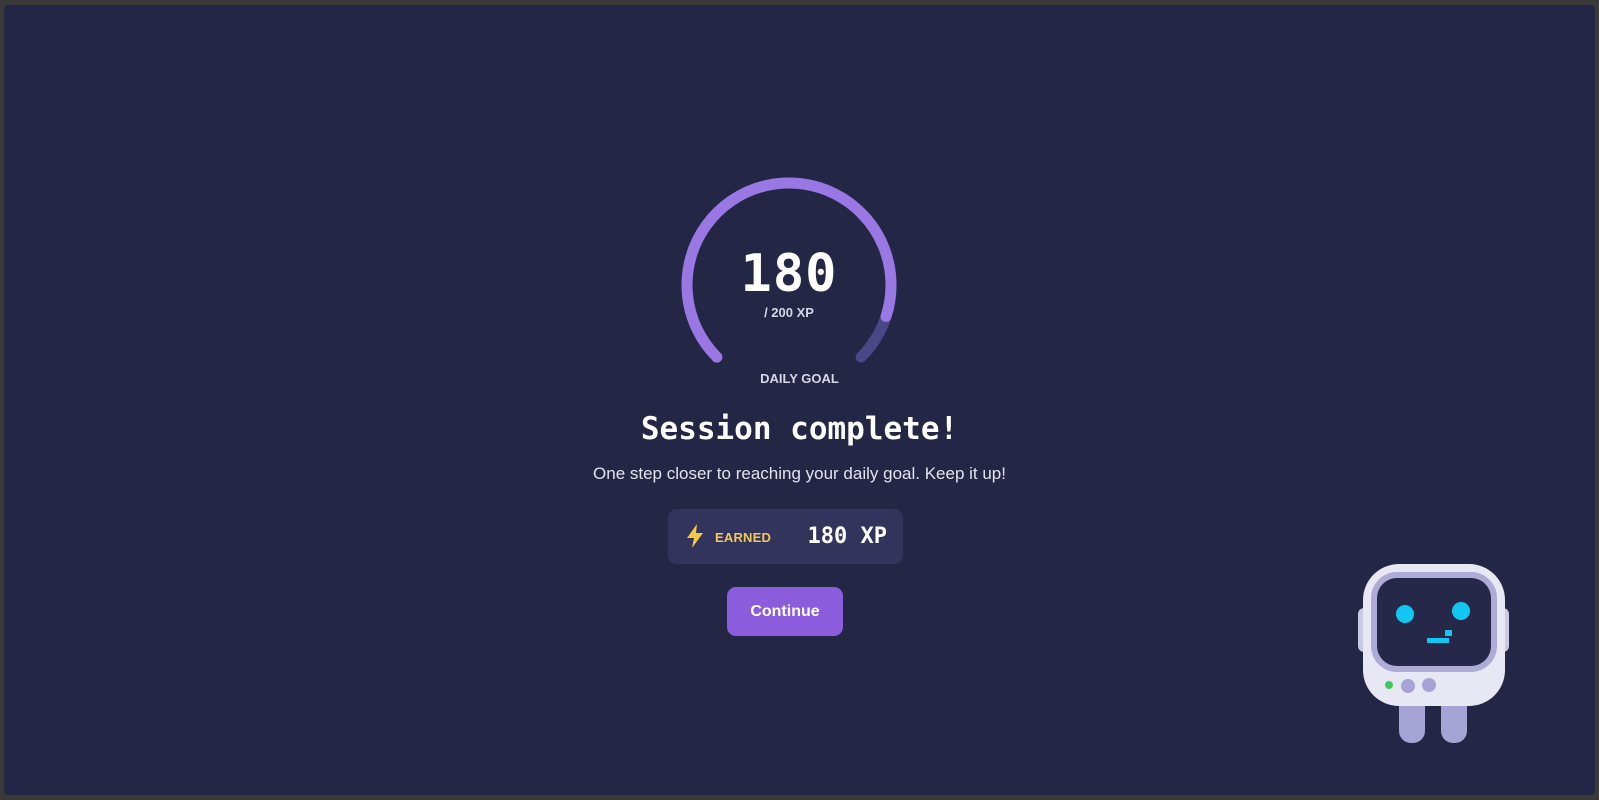  I want to click on robot-mascot-icon, so click(1433, 653).